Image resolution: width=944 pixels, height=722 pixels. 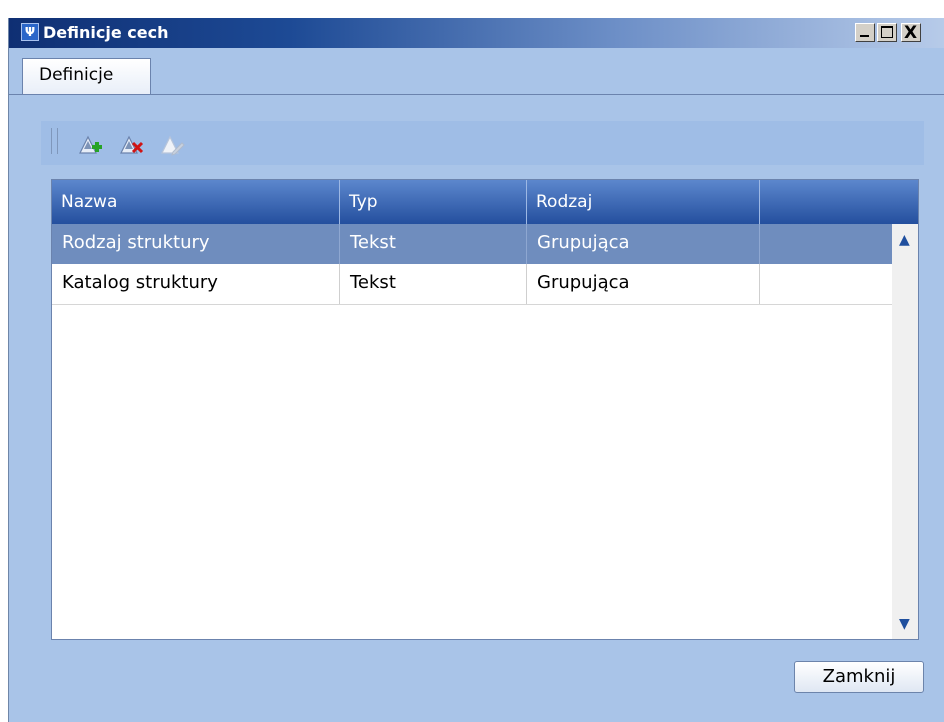 I want to click on maximize-button, so click(x=887, y=32).